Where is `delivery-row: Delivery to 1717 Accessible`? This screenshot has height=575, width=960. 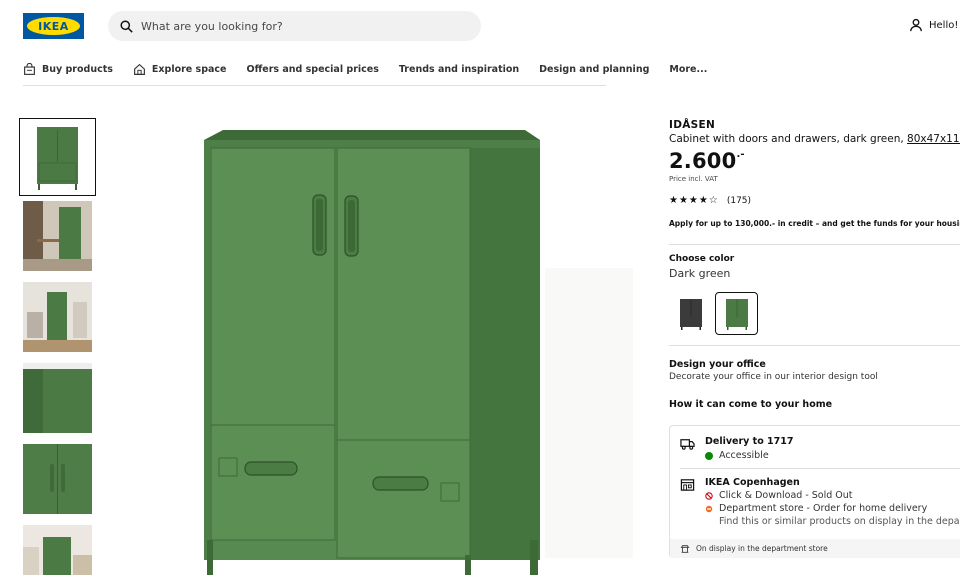
delivery-row: Delivery to 1717 Accessible is located at coordinates (736, 448).